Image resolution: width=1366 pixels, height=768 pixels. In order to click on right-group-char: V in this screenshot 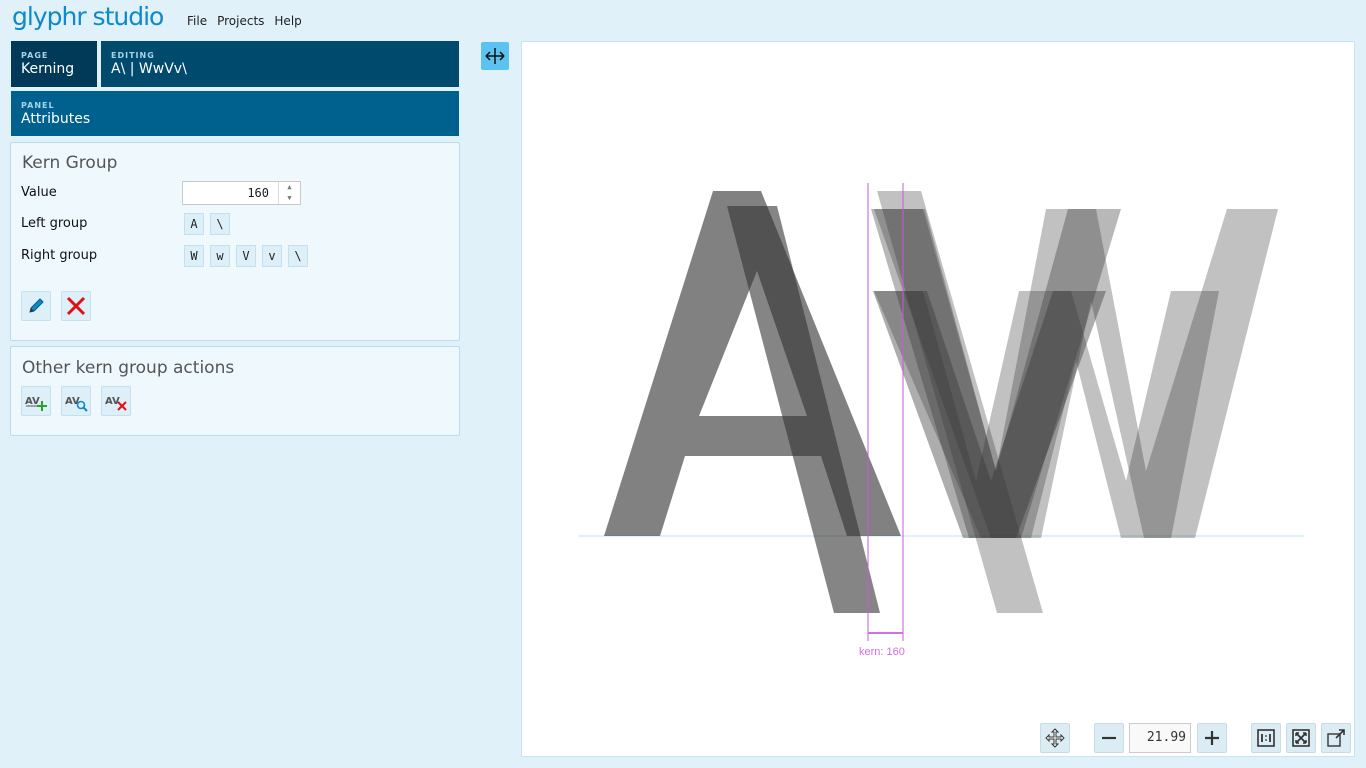, I will do `click(246, 256)`.